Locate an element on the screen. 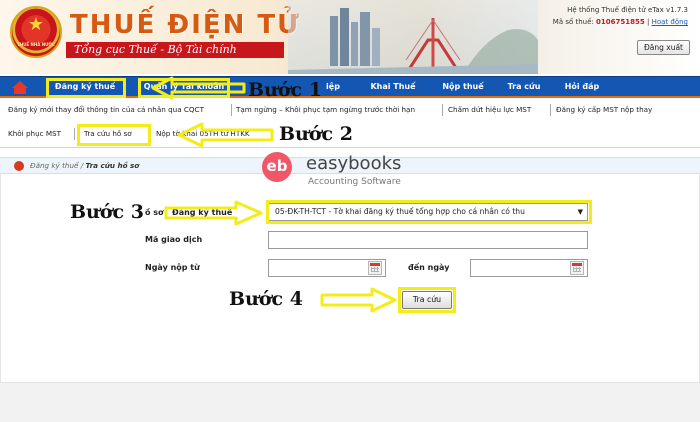  highlight-step3-select is located at coordinates (429, 212).